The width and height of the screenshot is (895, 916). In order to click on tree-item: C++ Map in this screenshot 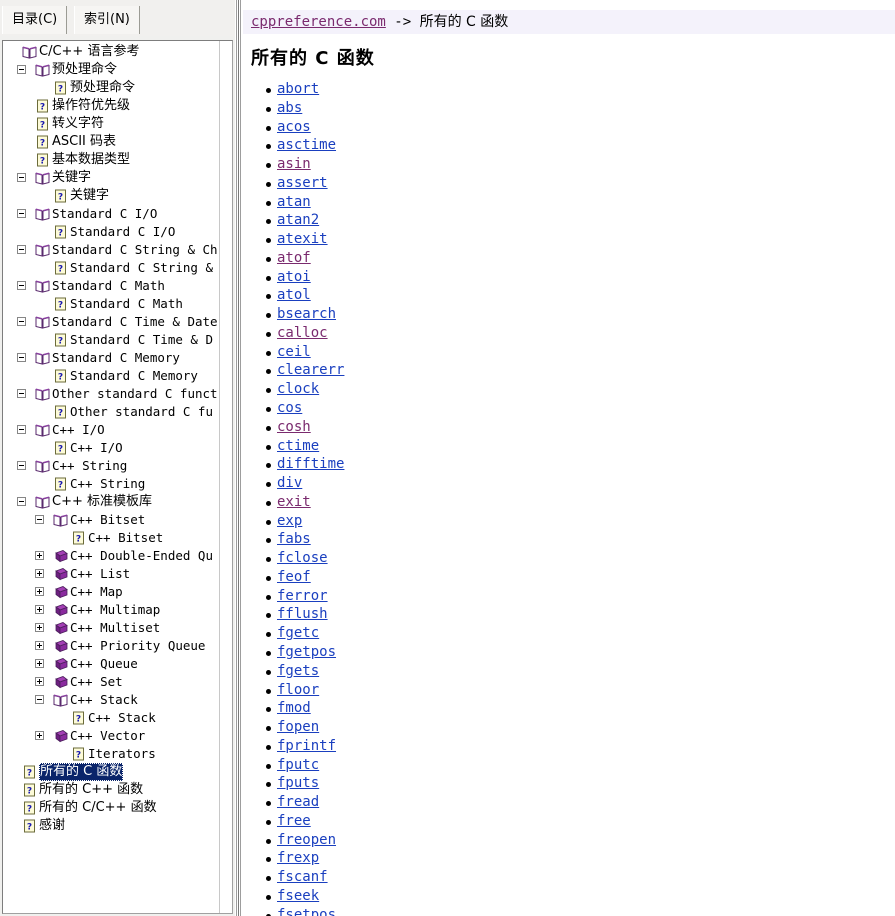, I will do `click(112, 592)`.